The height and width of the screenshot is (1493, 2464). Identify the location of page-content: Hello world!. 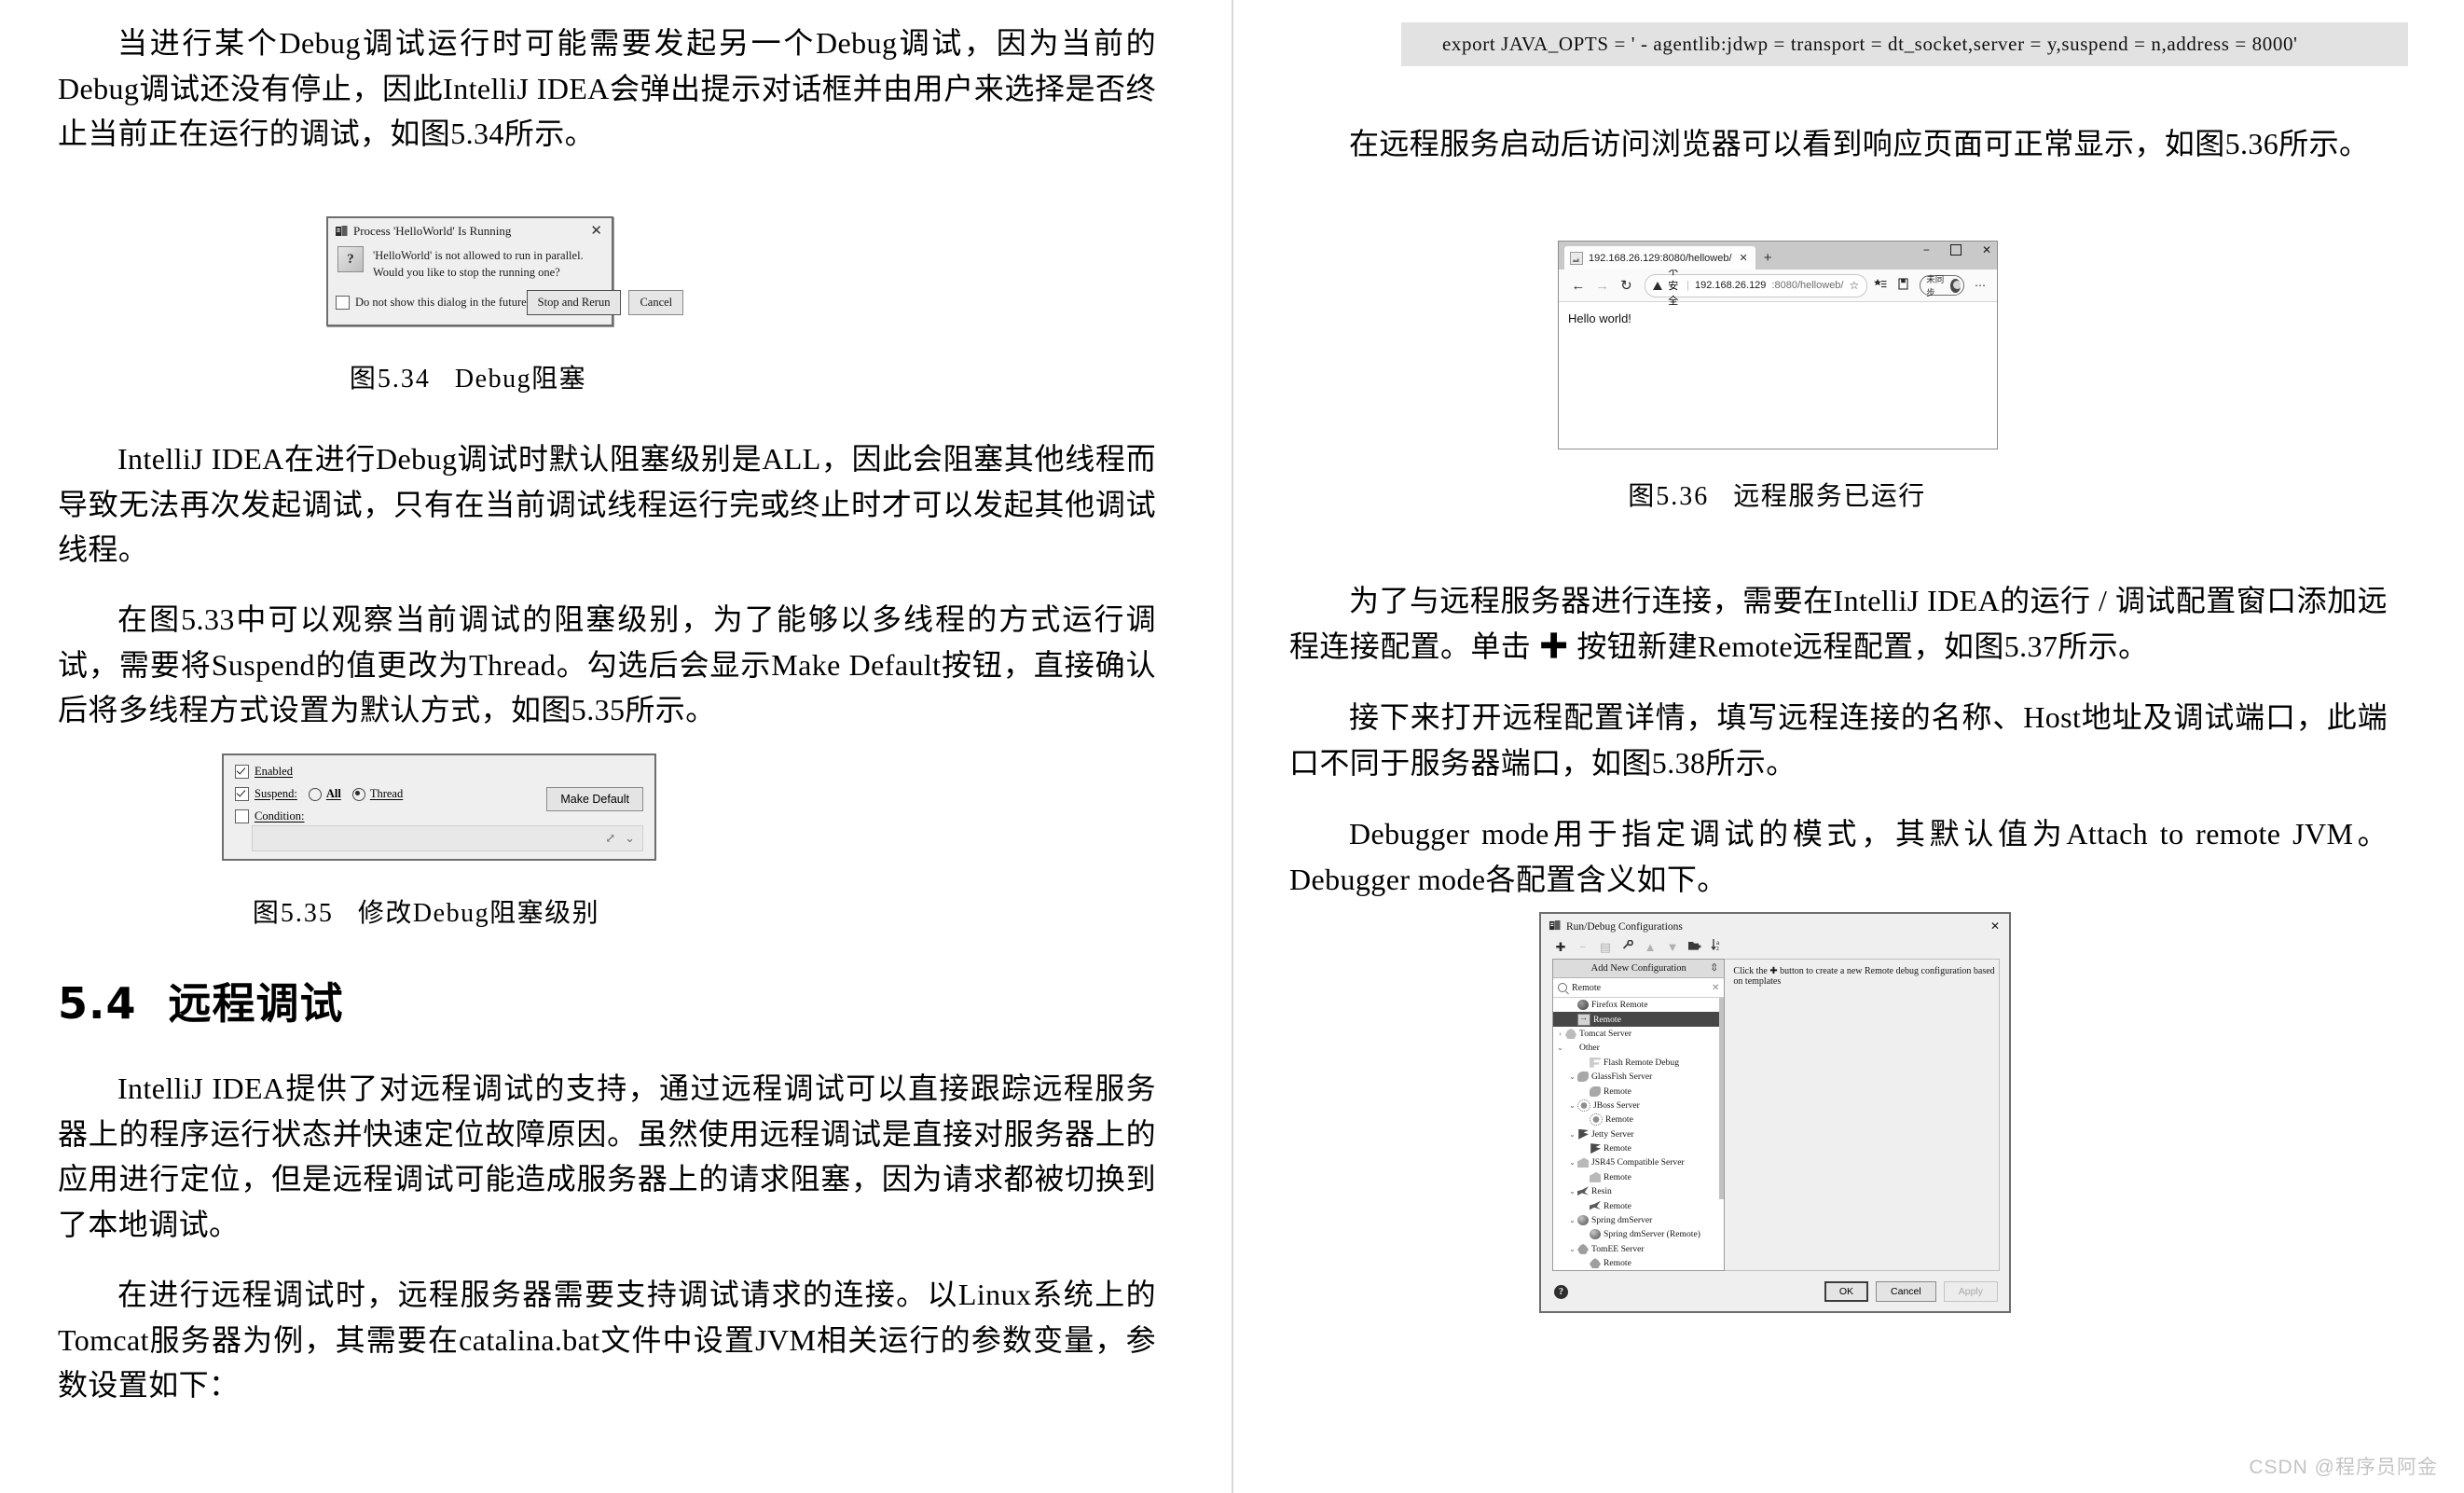
(1778, 376).